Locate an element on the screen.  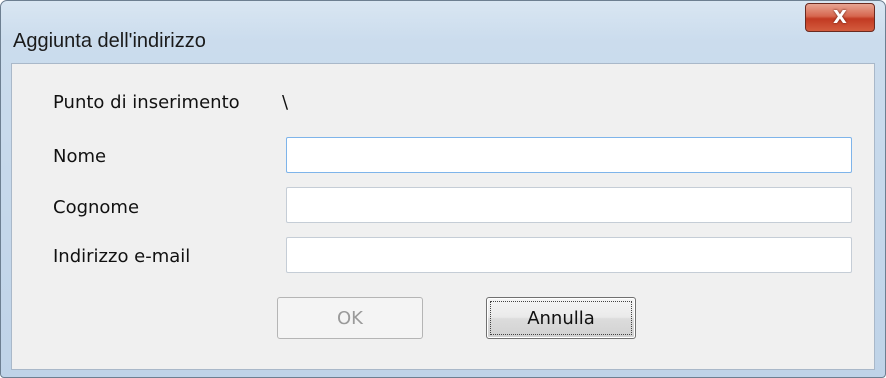
cancel-button: Annulla is located at coordinates (561, 318).